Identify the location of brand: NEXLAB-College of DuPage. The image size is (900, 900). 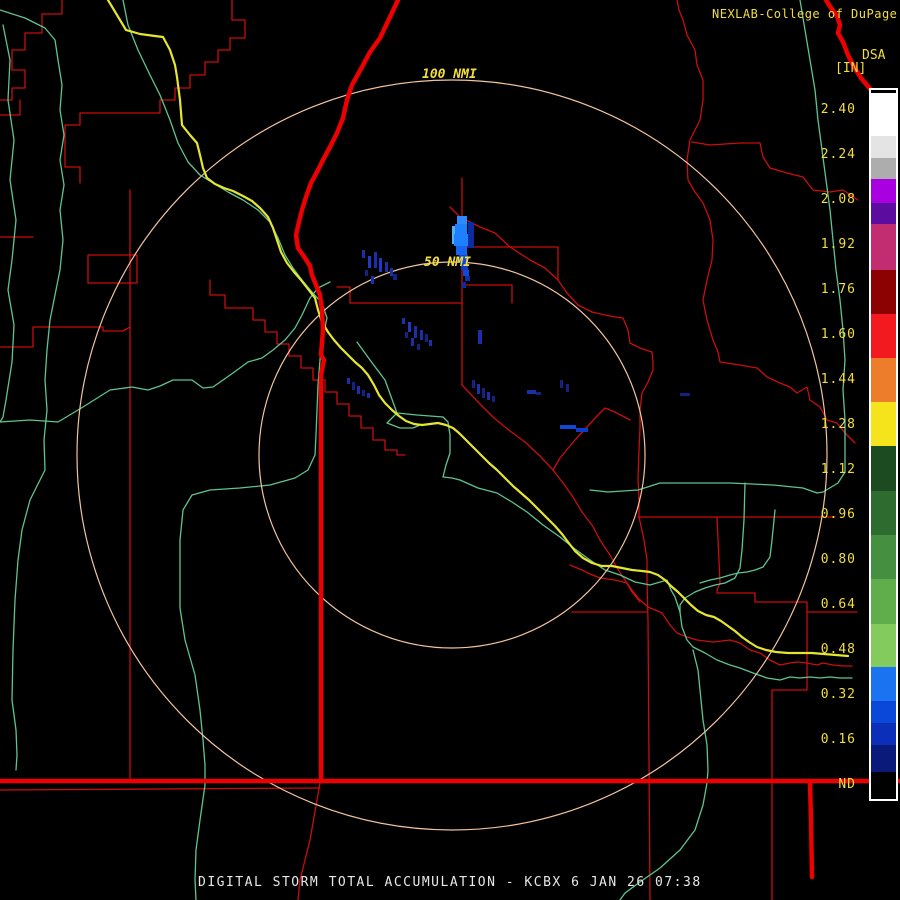
(806, 14).